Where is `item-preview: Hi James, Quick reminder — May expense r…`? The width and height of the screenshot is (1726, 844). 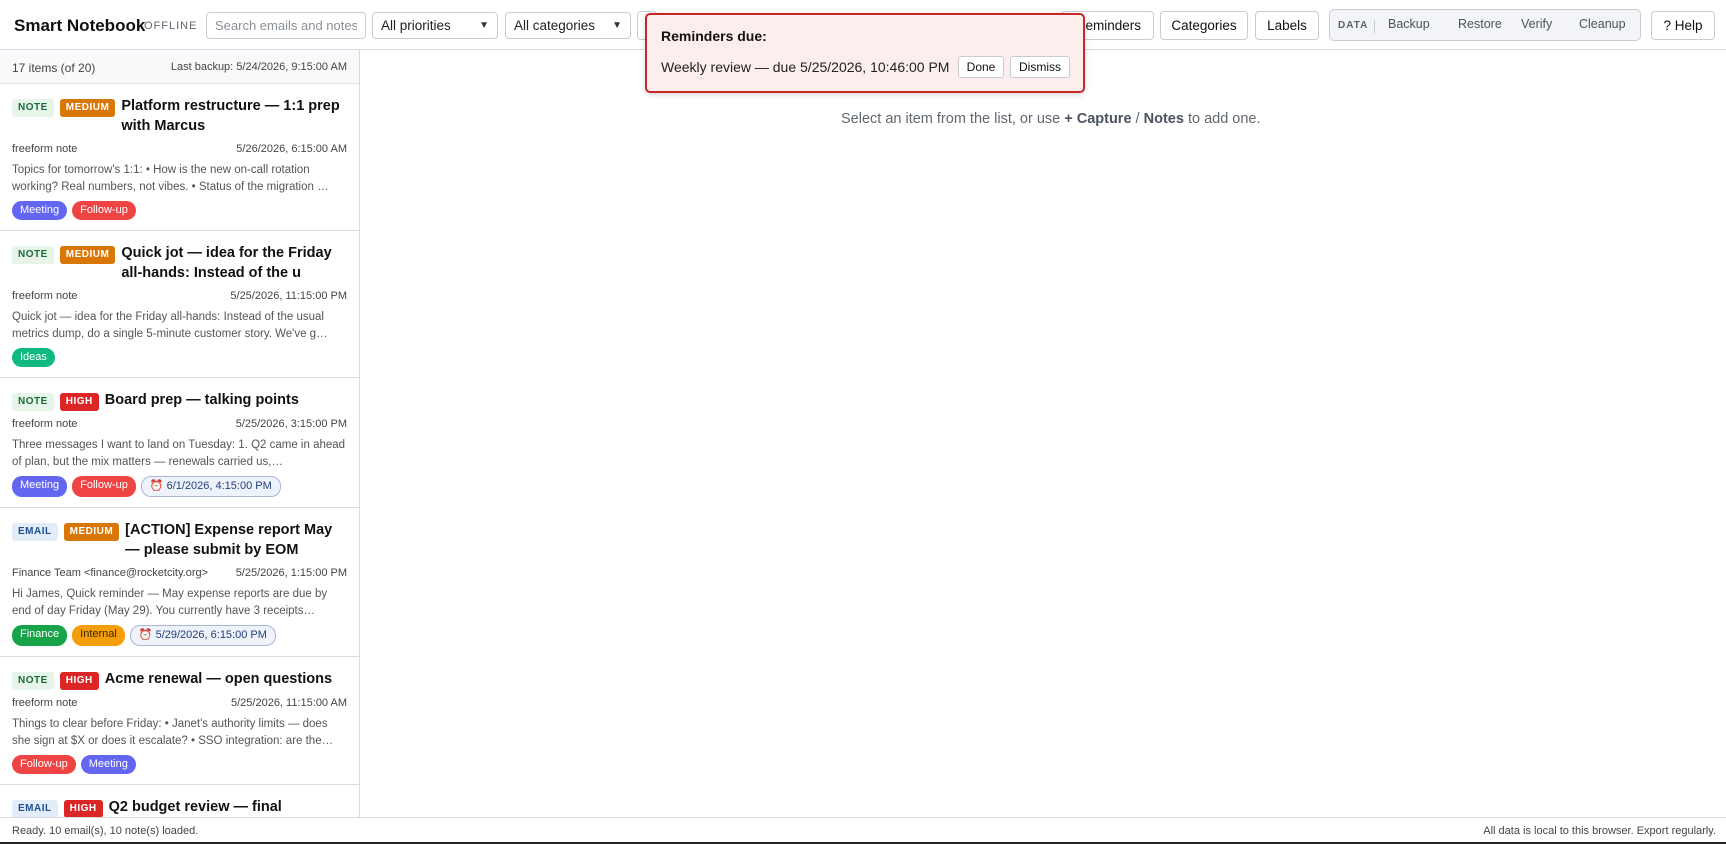 item-preview: Hi James, Quick reminder — May expense r… is located at coordinates (170, 602).